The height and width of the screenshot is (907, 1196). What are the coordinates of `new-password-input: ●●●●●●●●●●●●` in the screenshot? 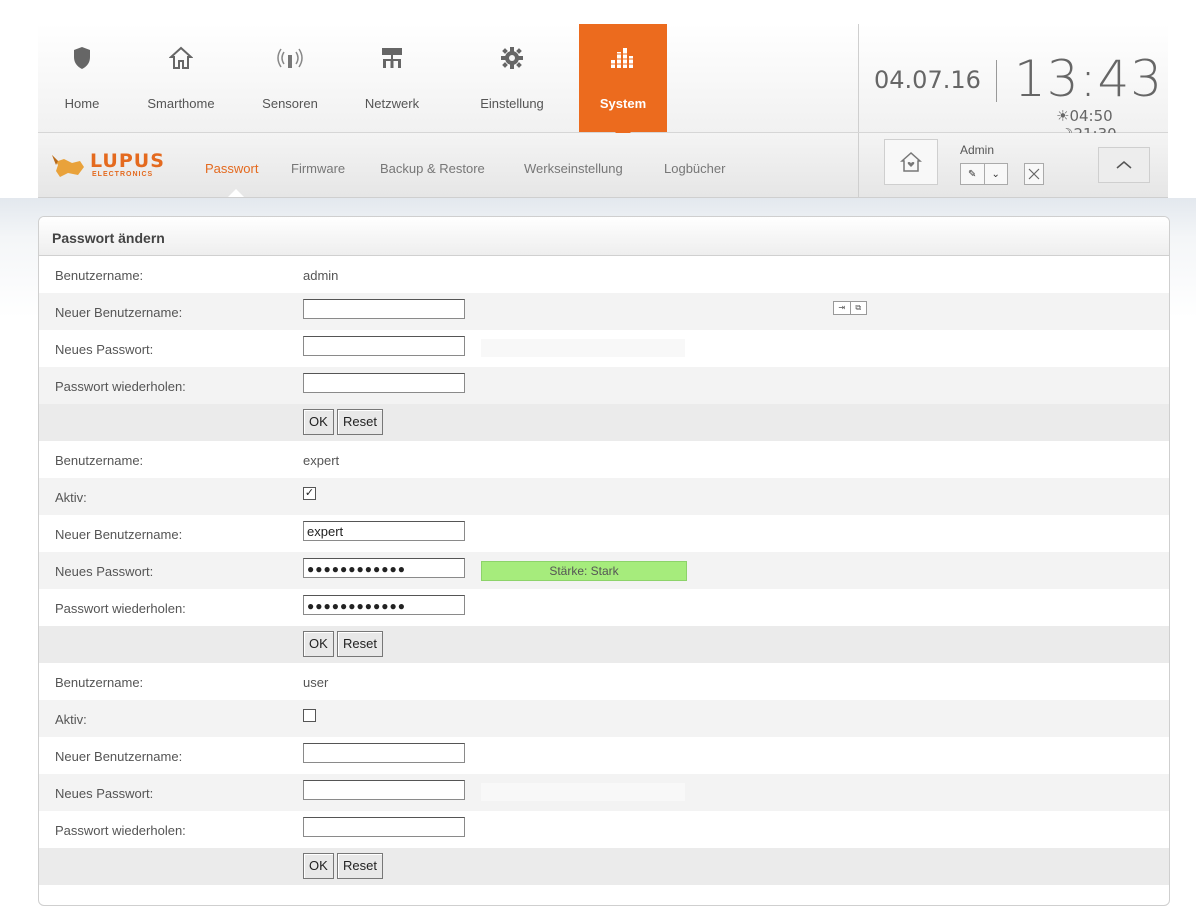 It's located at (384, 568).